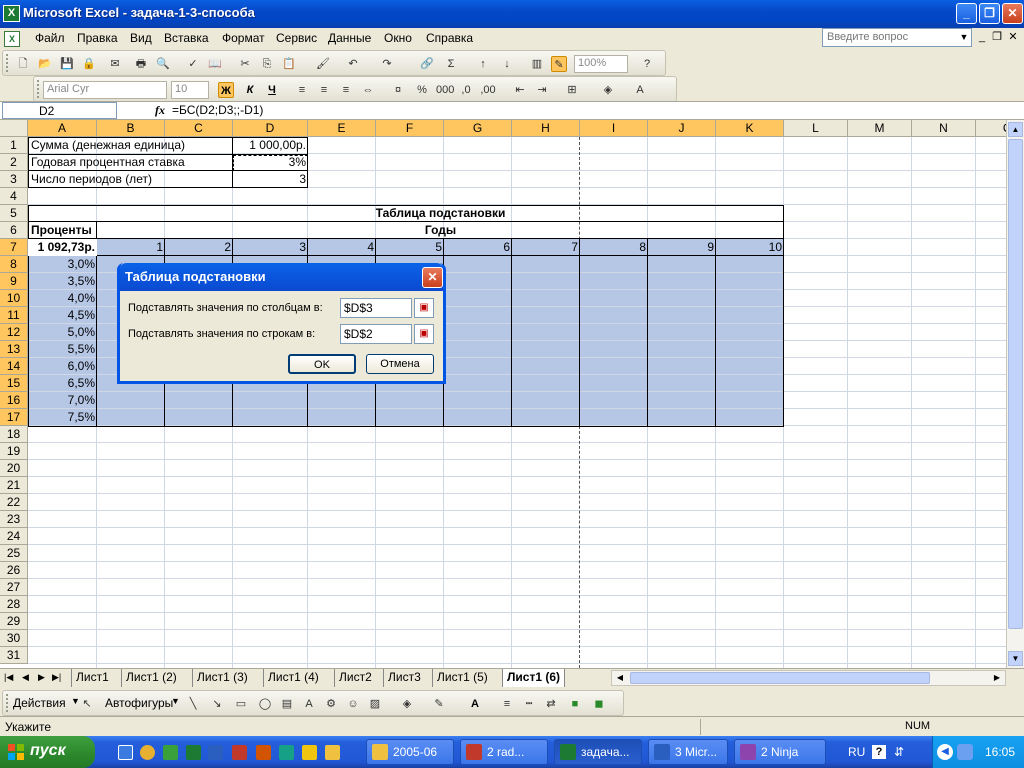 The width and height of the screenshot is (1024, 768). Describe the element at coordinates (141, 64) in the screenshot. I see `print-icon: 🖶` at that location.